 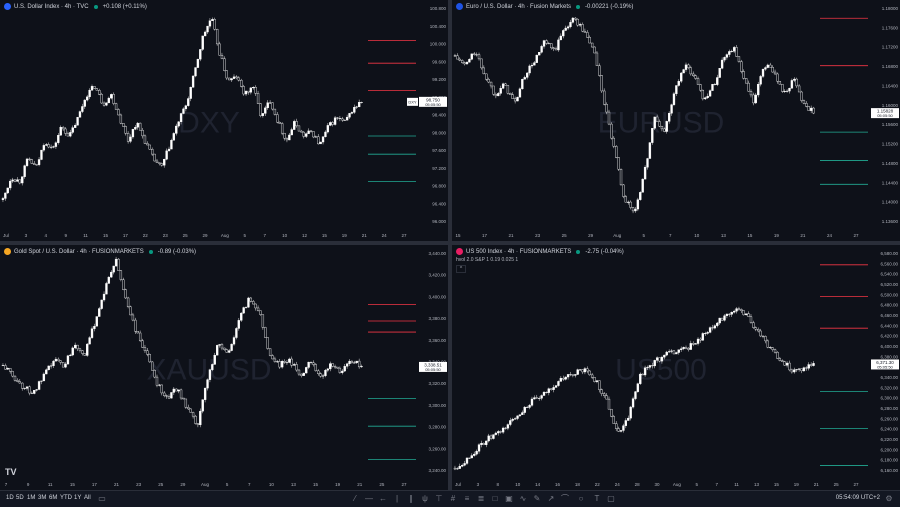 What do you see at coordinates (53, 498) in the screenshot?
I see `timeframe-6m: 6M` at bounding box center [53, 498].